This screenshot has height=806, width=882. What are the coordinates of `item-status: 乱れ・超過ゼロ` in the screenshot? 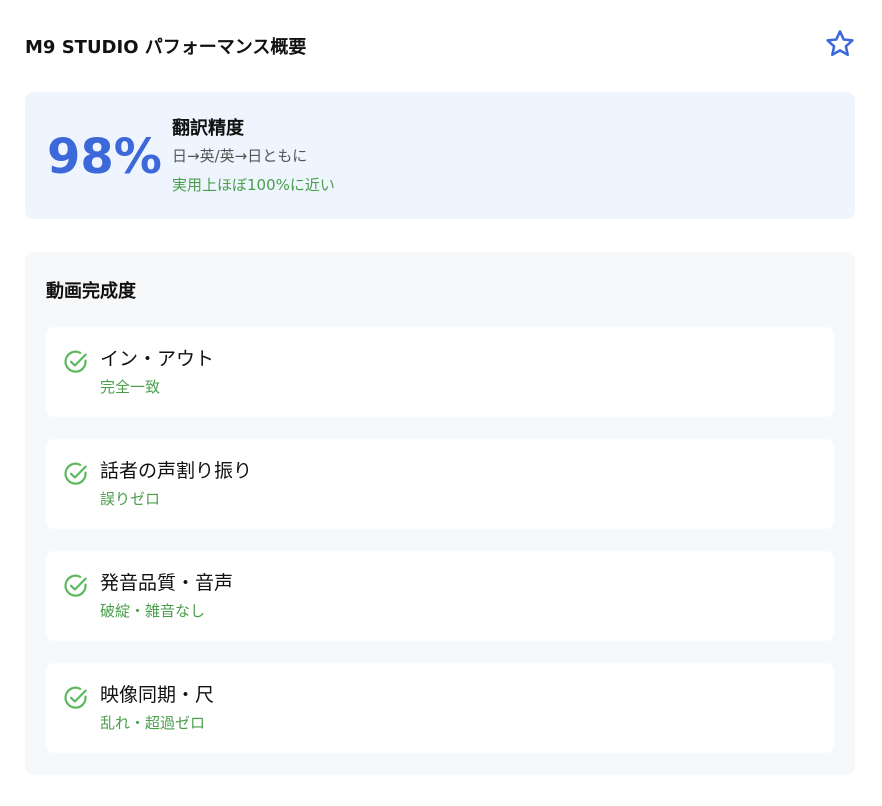 It's located at (153, 723).